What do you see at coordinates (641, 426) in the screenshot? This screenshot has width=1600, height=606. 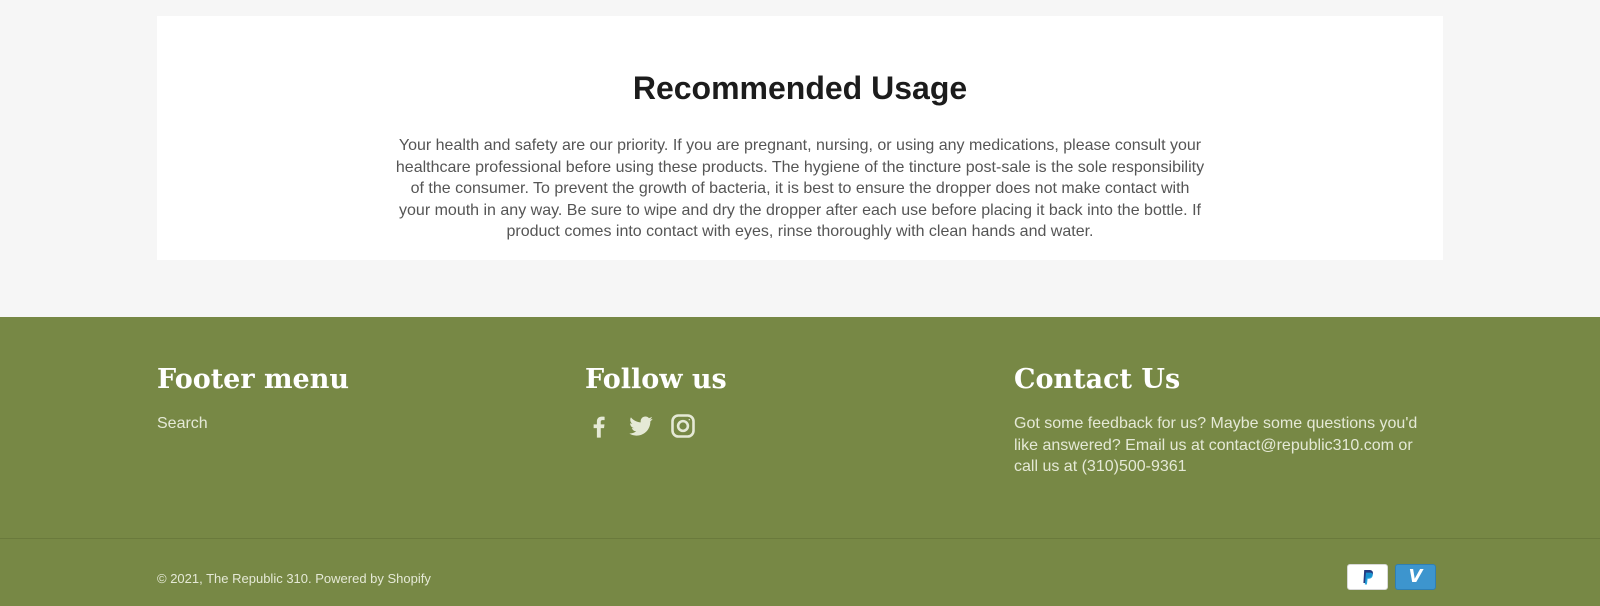 I see `twitter-icon` at bounding box center [641, 426].